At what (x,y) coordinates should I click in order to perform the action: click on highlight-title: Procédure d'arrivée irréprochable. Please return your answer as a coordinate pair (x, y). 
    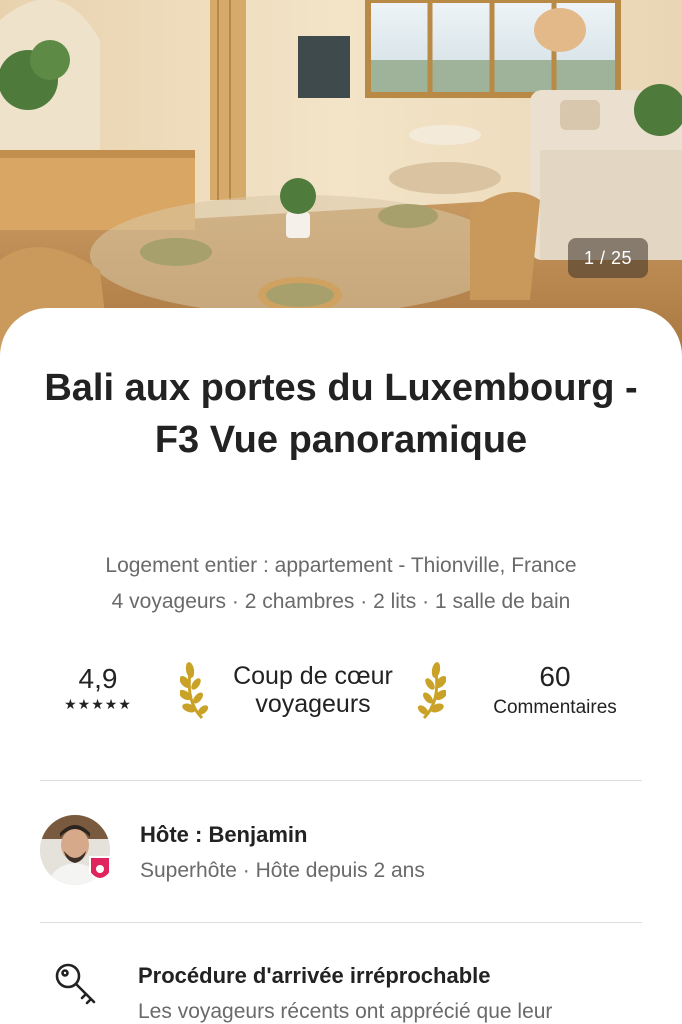
    Looking at the image, I should click on (314, 975).